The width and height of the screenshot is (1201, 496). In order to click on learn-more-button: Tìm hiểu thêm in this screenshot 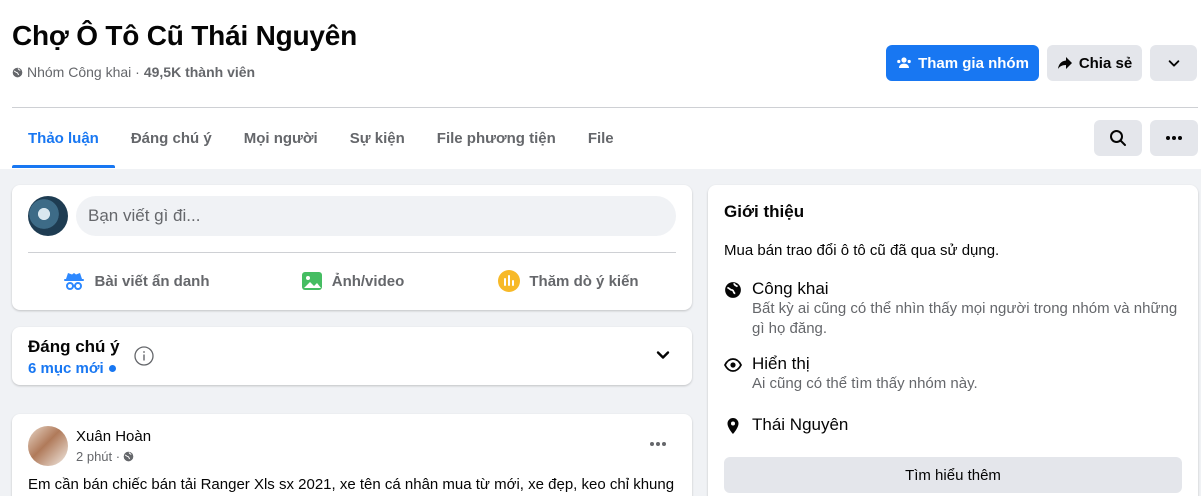, I will do `click(953, 475)`.